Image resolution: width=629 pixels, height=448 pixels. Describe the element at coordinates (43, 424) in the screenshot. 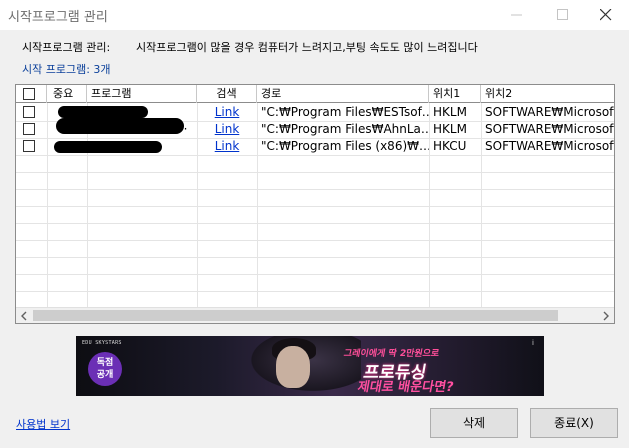

I see `howto-link: 사용법 보기` at that location.